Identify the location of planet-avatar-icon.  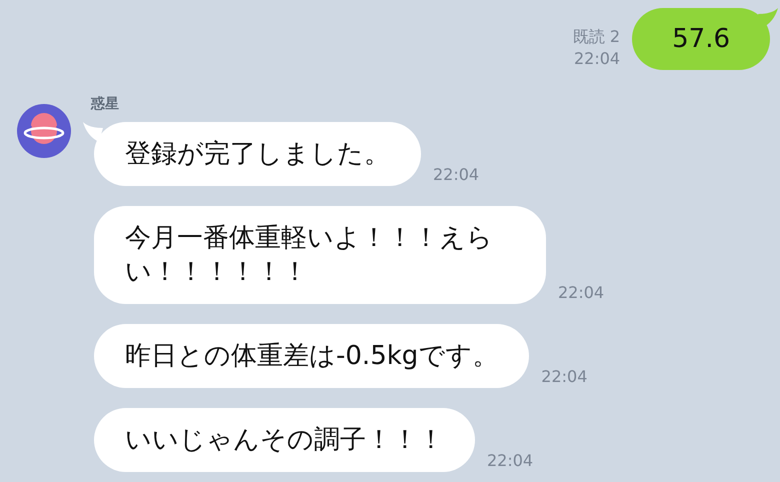
(44, 131).